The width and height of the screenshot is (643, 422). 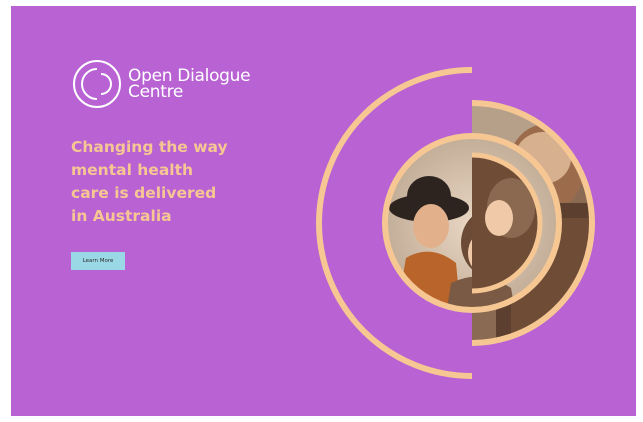 I want to click on brand-name: Open Dialogue Centre, so click(x=189, y=85).